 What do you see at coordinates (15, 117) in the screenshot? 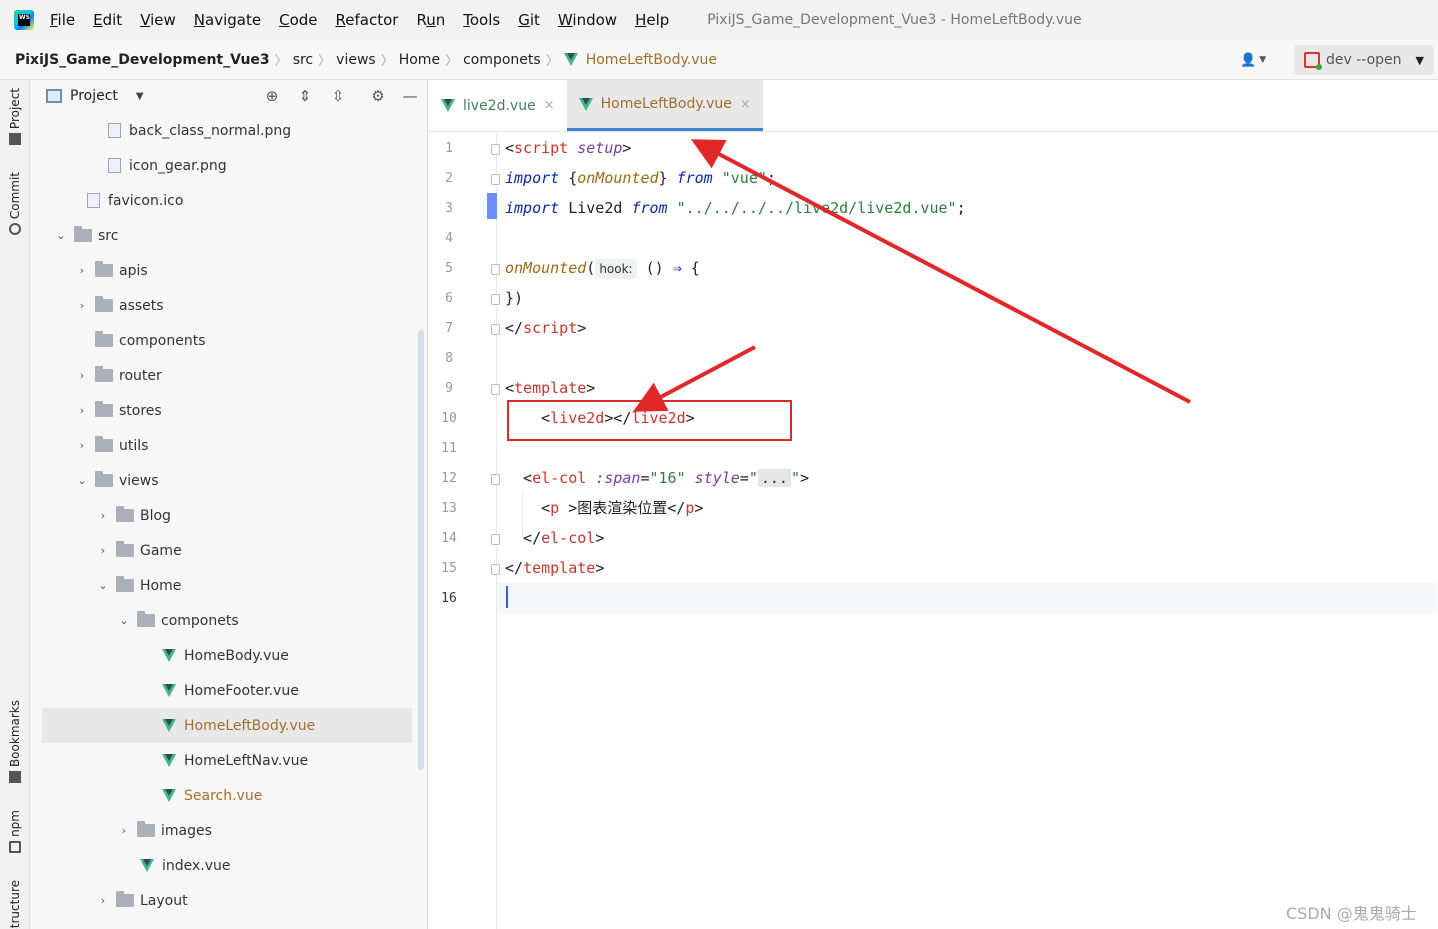
I see `project-tool-button: Project` at bounding box center [15, 117].